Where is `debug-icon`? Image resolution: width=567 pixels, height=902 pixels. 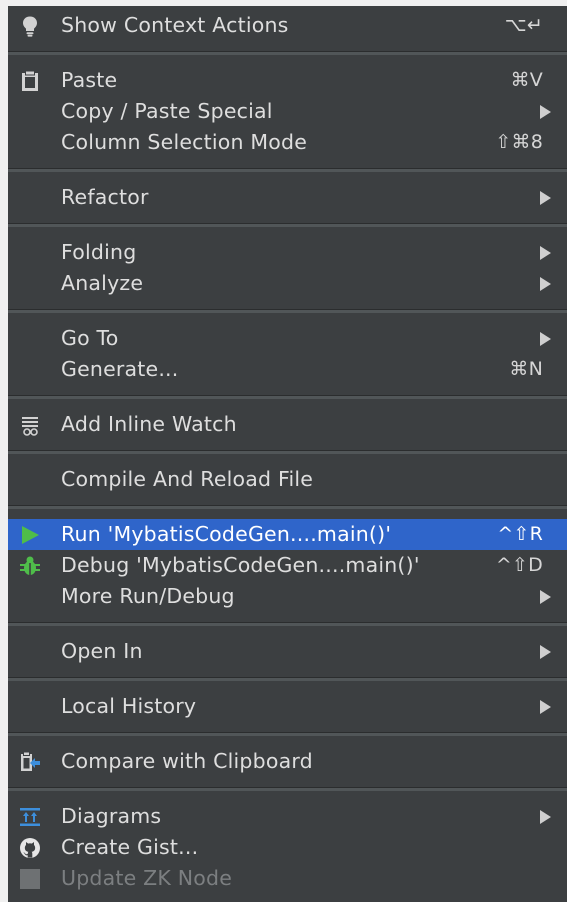
debug-icon is located at coordinates (30, 566).